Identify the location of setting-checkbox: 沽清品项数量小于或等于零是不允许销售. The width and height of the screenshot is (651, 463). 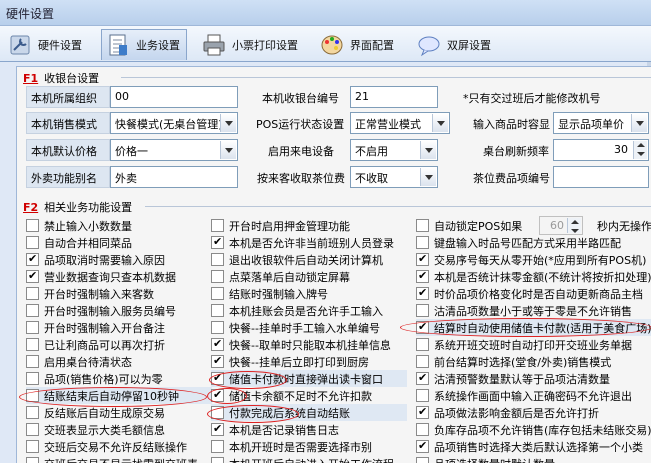
(533, 310).